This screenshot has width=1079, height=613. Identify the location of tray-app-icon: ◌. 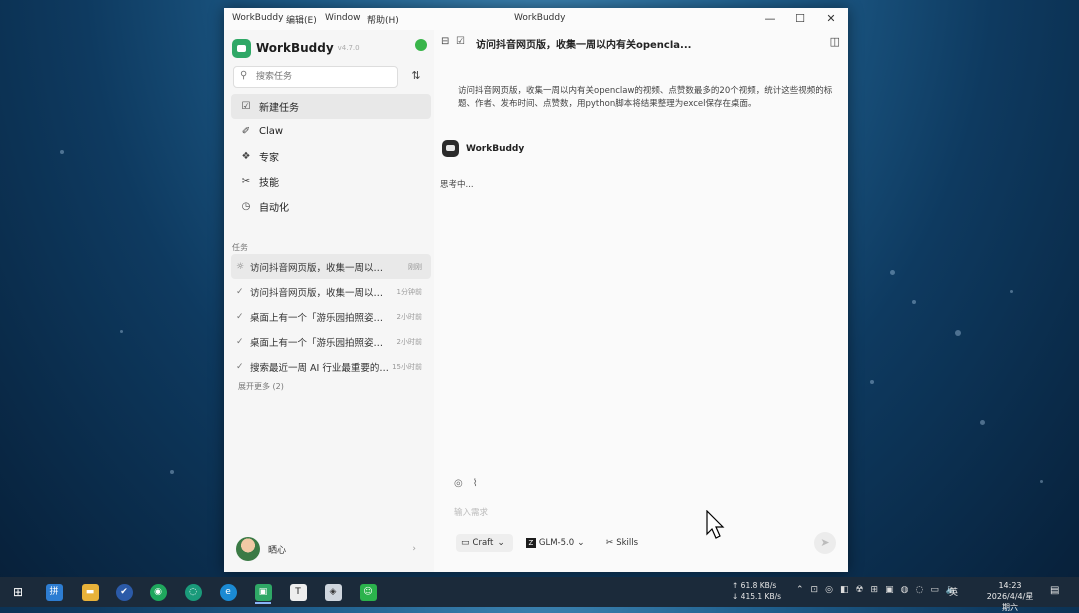
(919, 590).